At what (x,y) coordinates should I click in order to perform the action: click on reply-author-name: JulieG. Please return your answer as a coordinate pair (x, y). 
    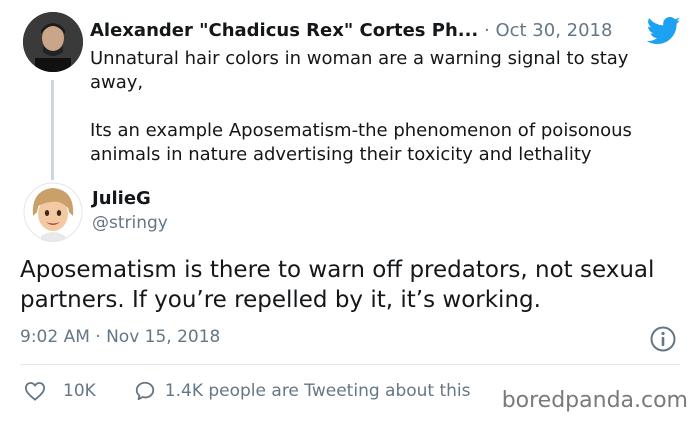
    Looking at the image, I should click on (121, 198).